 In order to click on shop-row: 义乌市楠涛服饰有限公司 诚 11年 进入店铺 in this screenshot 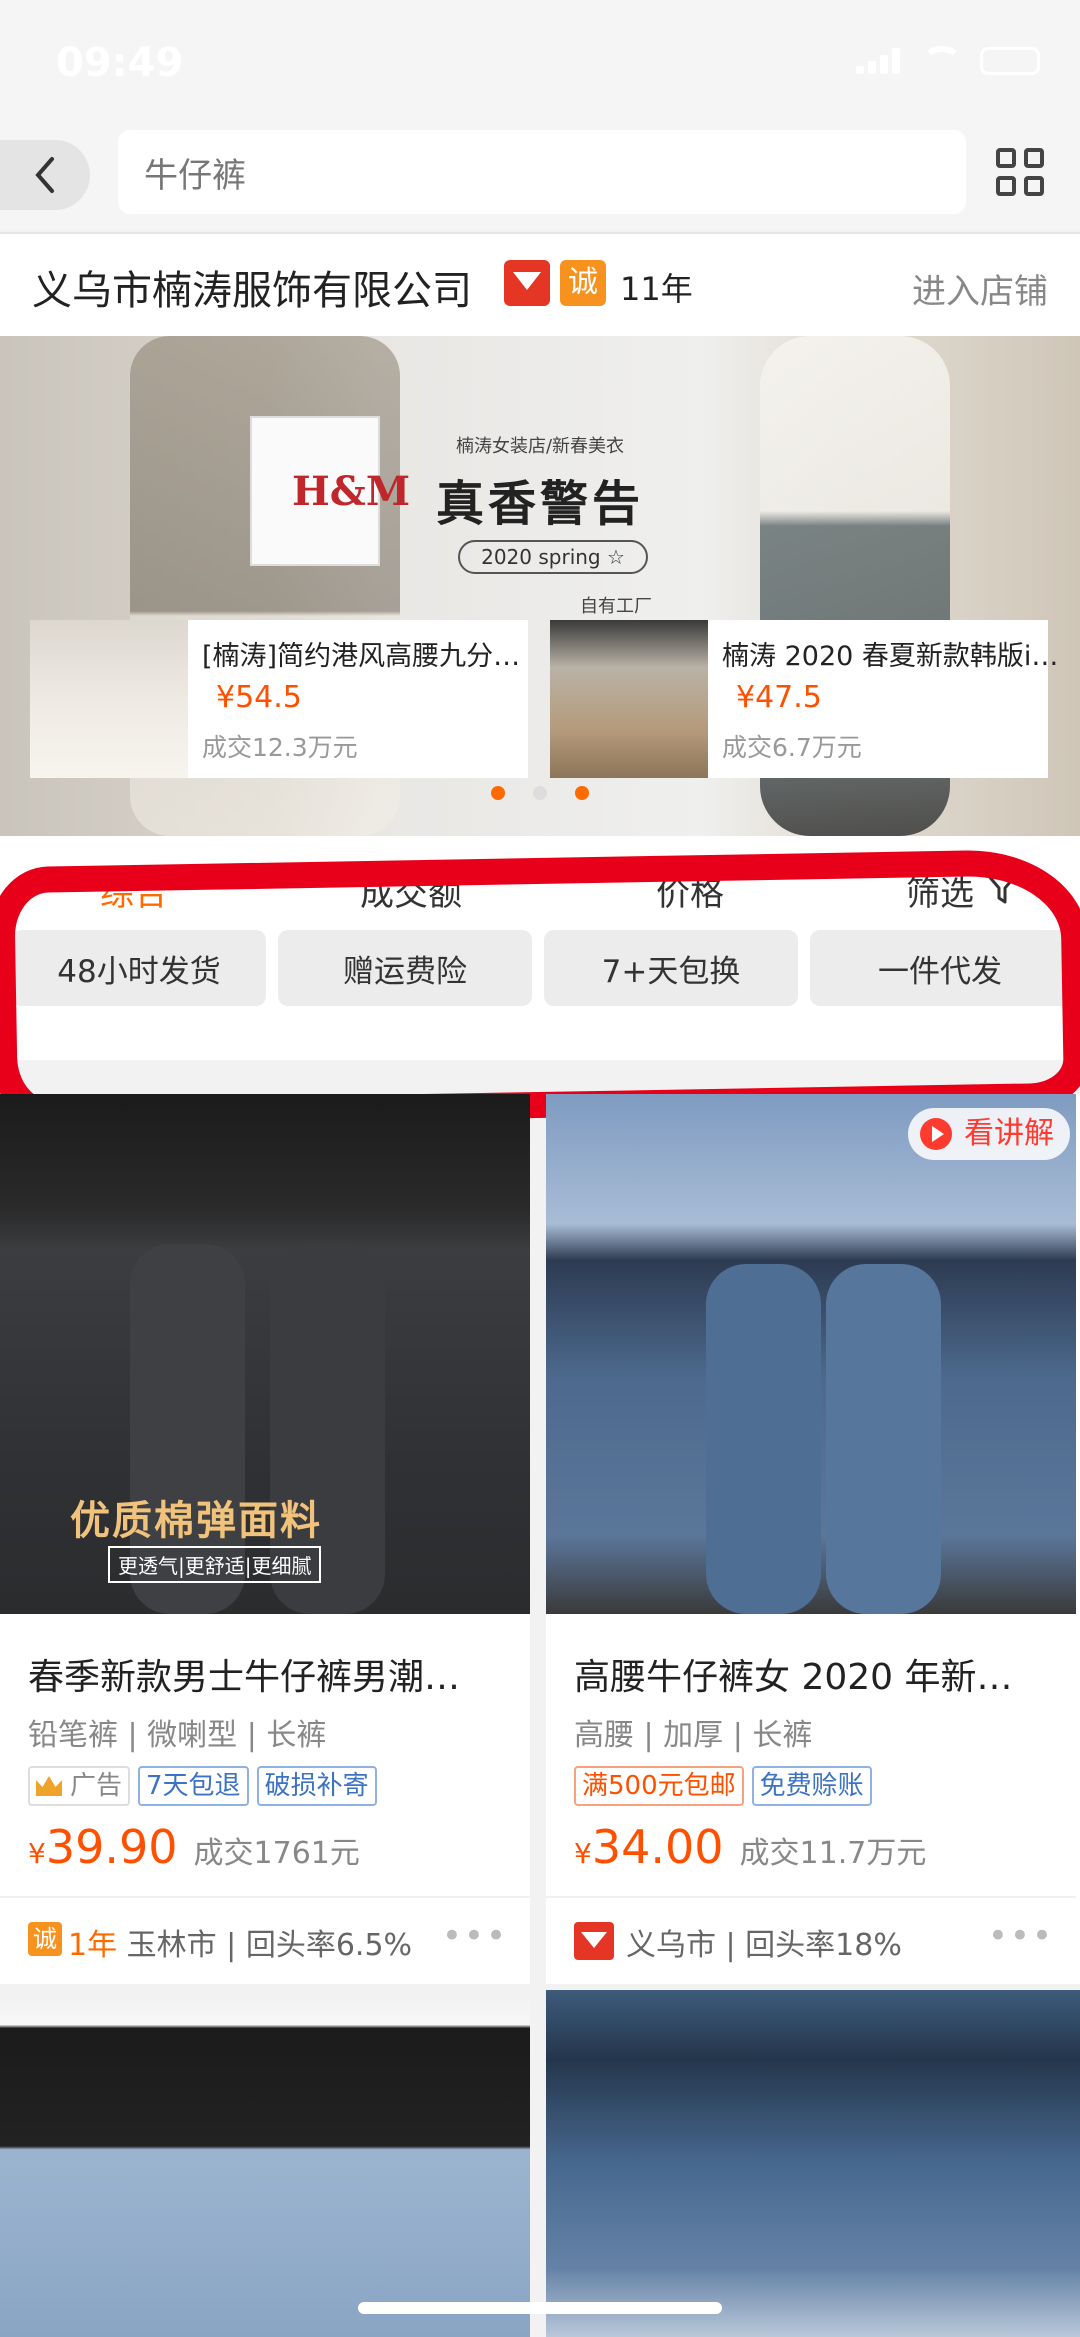, I will do `click(540, 284)`.